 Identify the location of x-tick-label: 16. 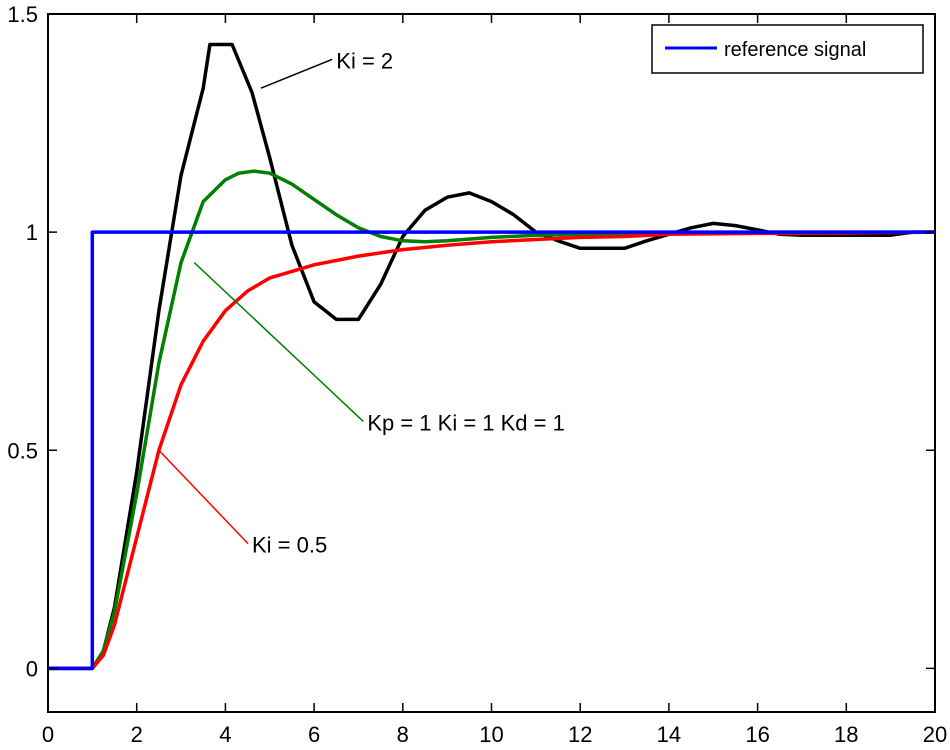
(757, 734).